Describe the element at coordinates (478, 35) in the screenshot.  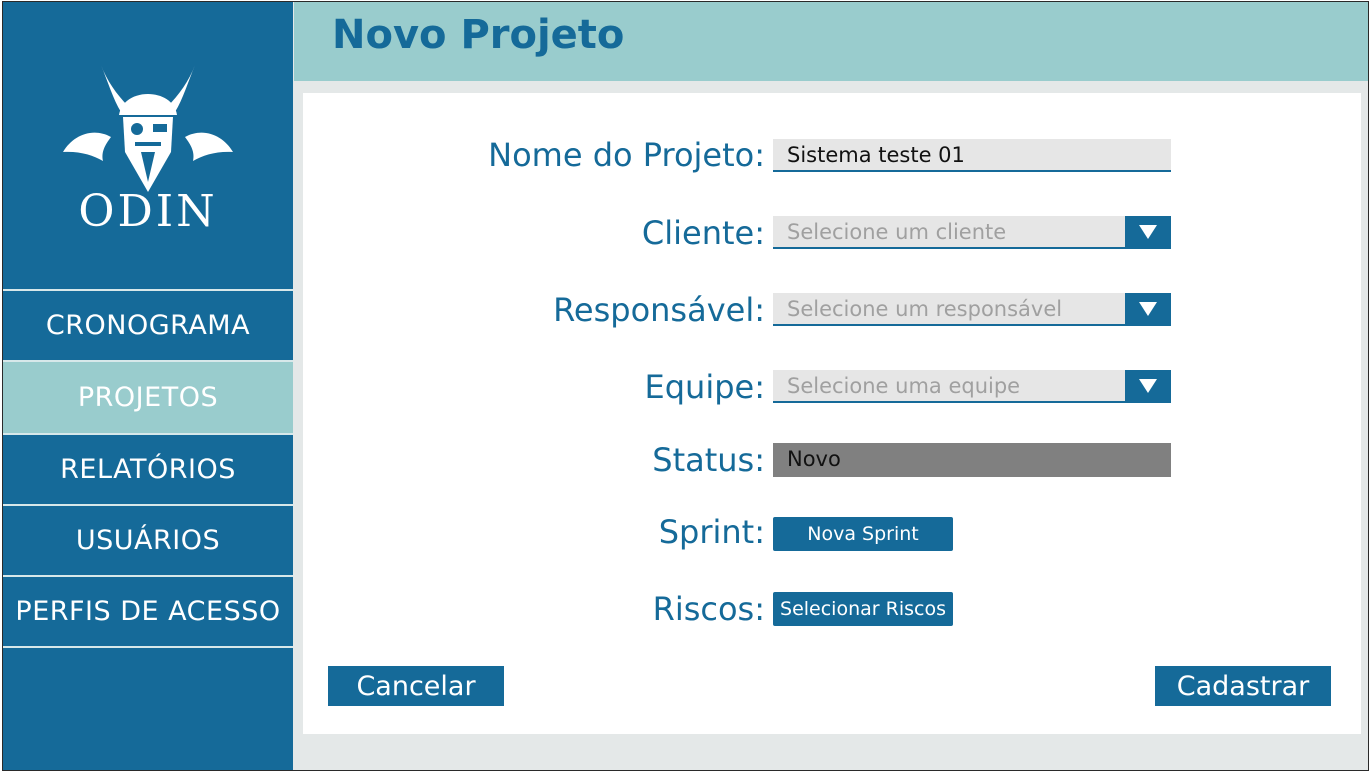
I see `page-title: Novo Projeto` at that location.